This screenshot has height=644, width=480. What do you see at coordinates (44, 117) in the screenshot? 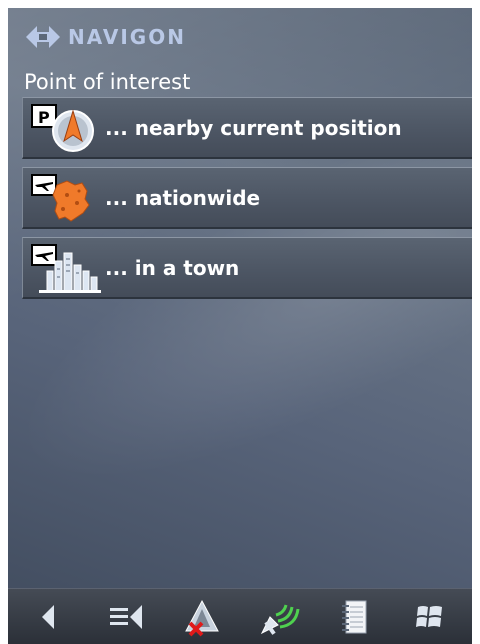
I see `svg-text: P` at bounding box center [44, 117].